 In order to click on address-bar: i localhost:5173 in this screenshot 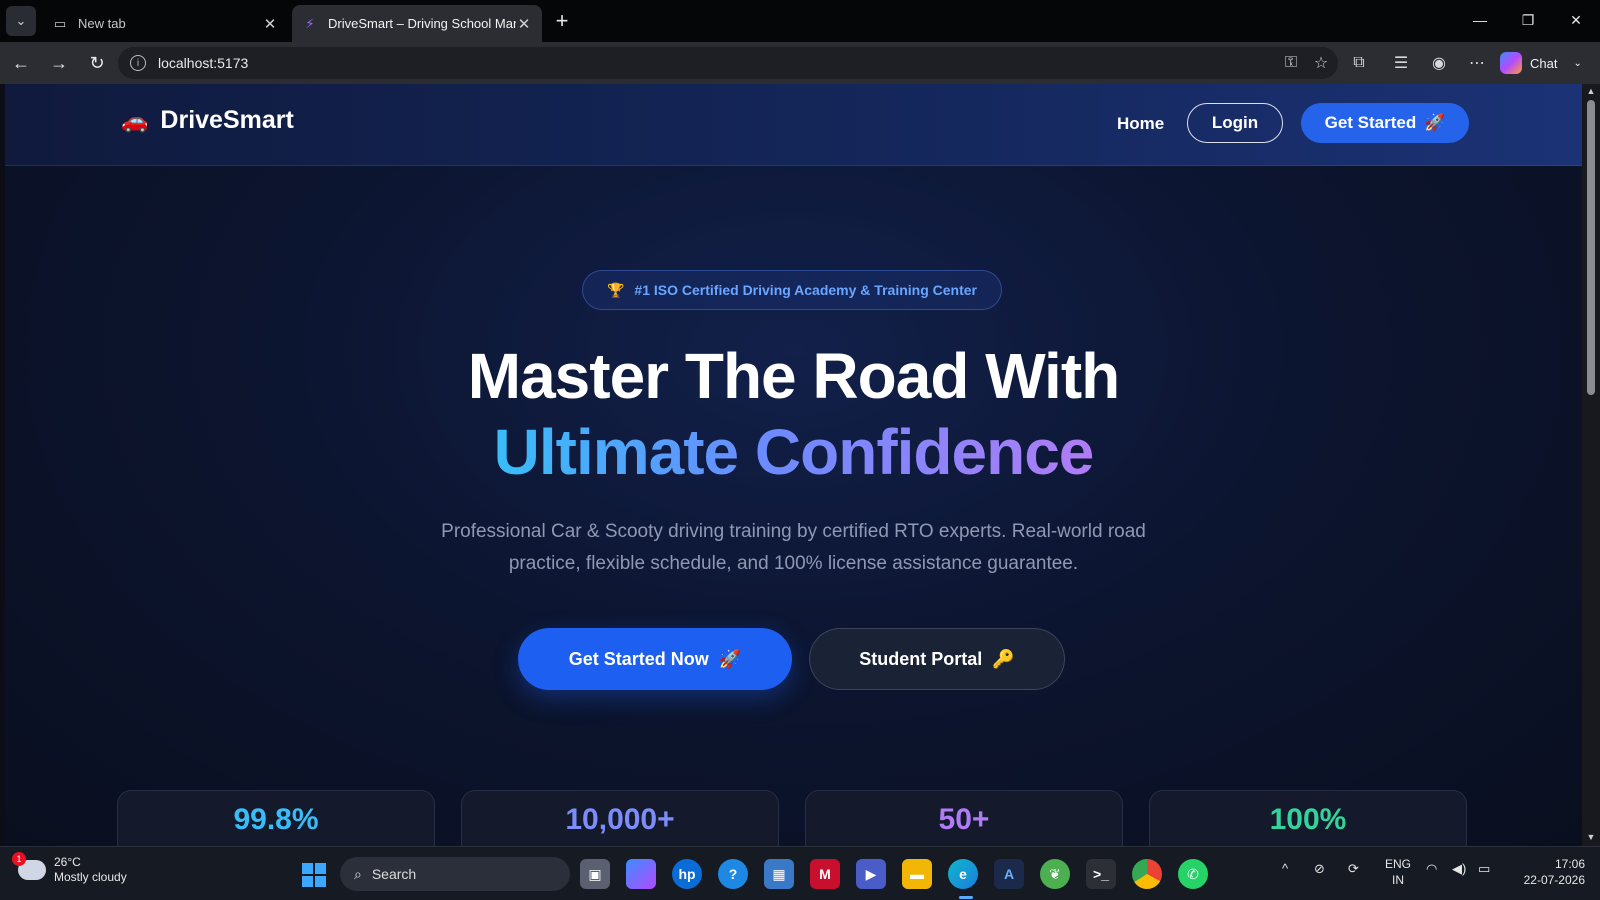, I will do `click(728, 63)`.